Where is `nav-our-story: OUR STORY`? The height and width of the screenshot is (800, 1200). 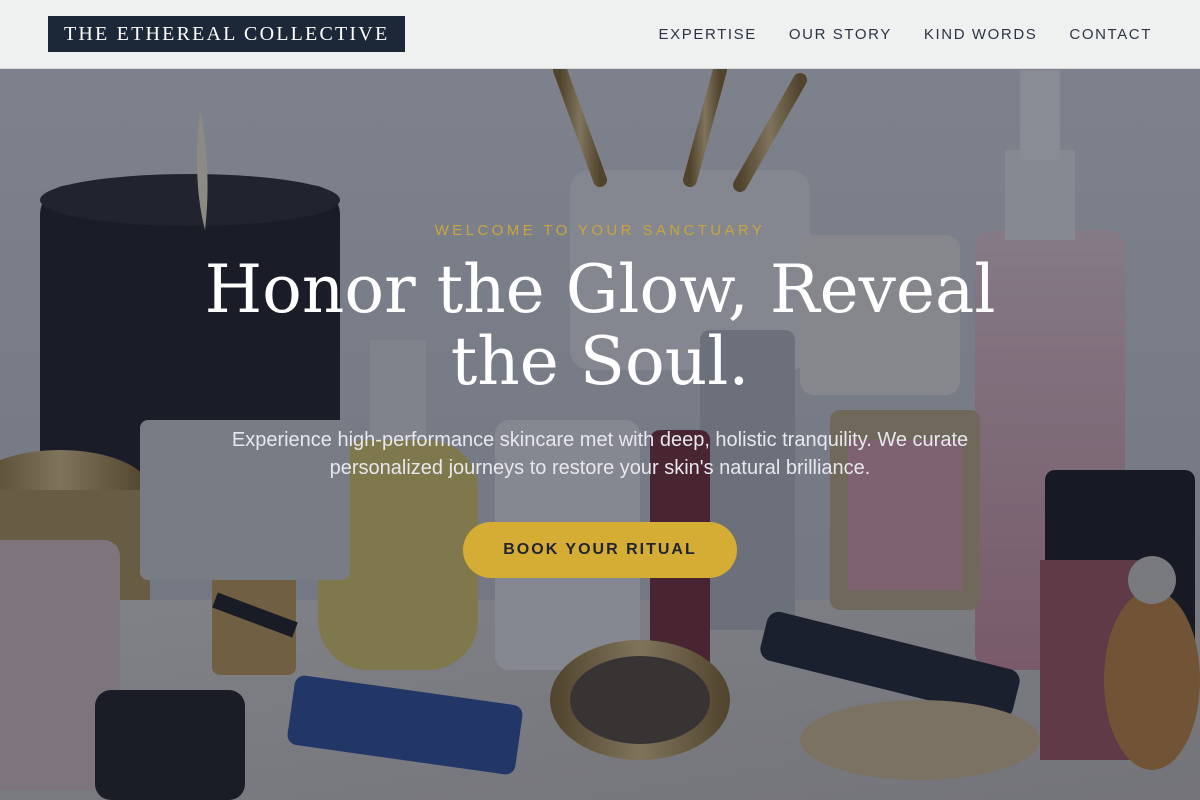
nav-our-story: OUR STORY is located at coordinates (840, 34).